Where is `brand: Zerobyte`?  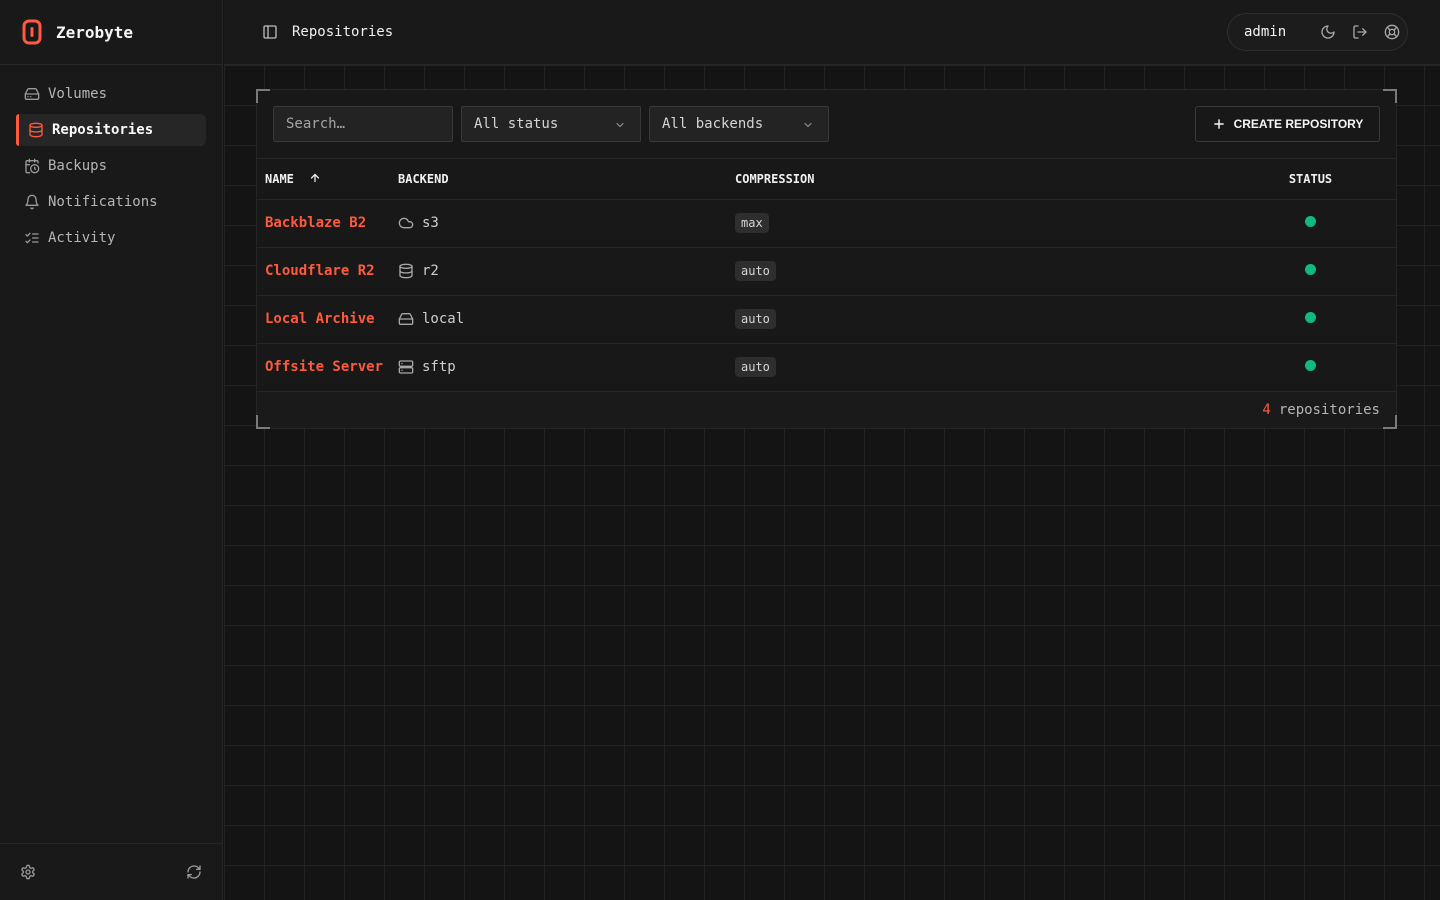
brand: Zerobyte is located at coordinates (111, 32).